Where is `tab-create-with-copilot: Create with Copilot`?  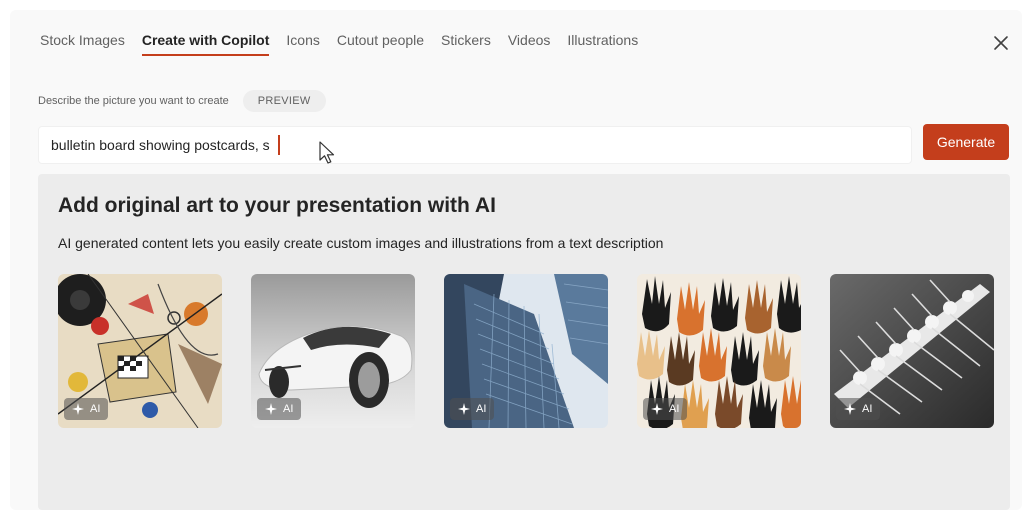
tab-create-with-copilot: Create with Copilot is located at coordinates (205, 44).